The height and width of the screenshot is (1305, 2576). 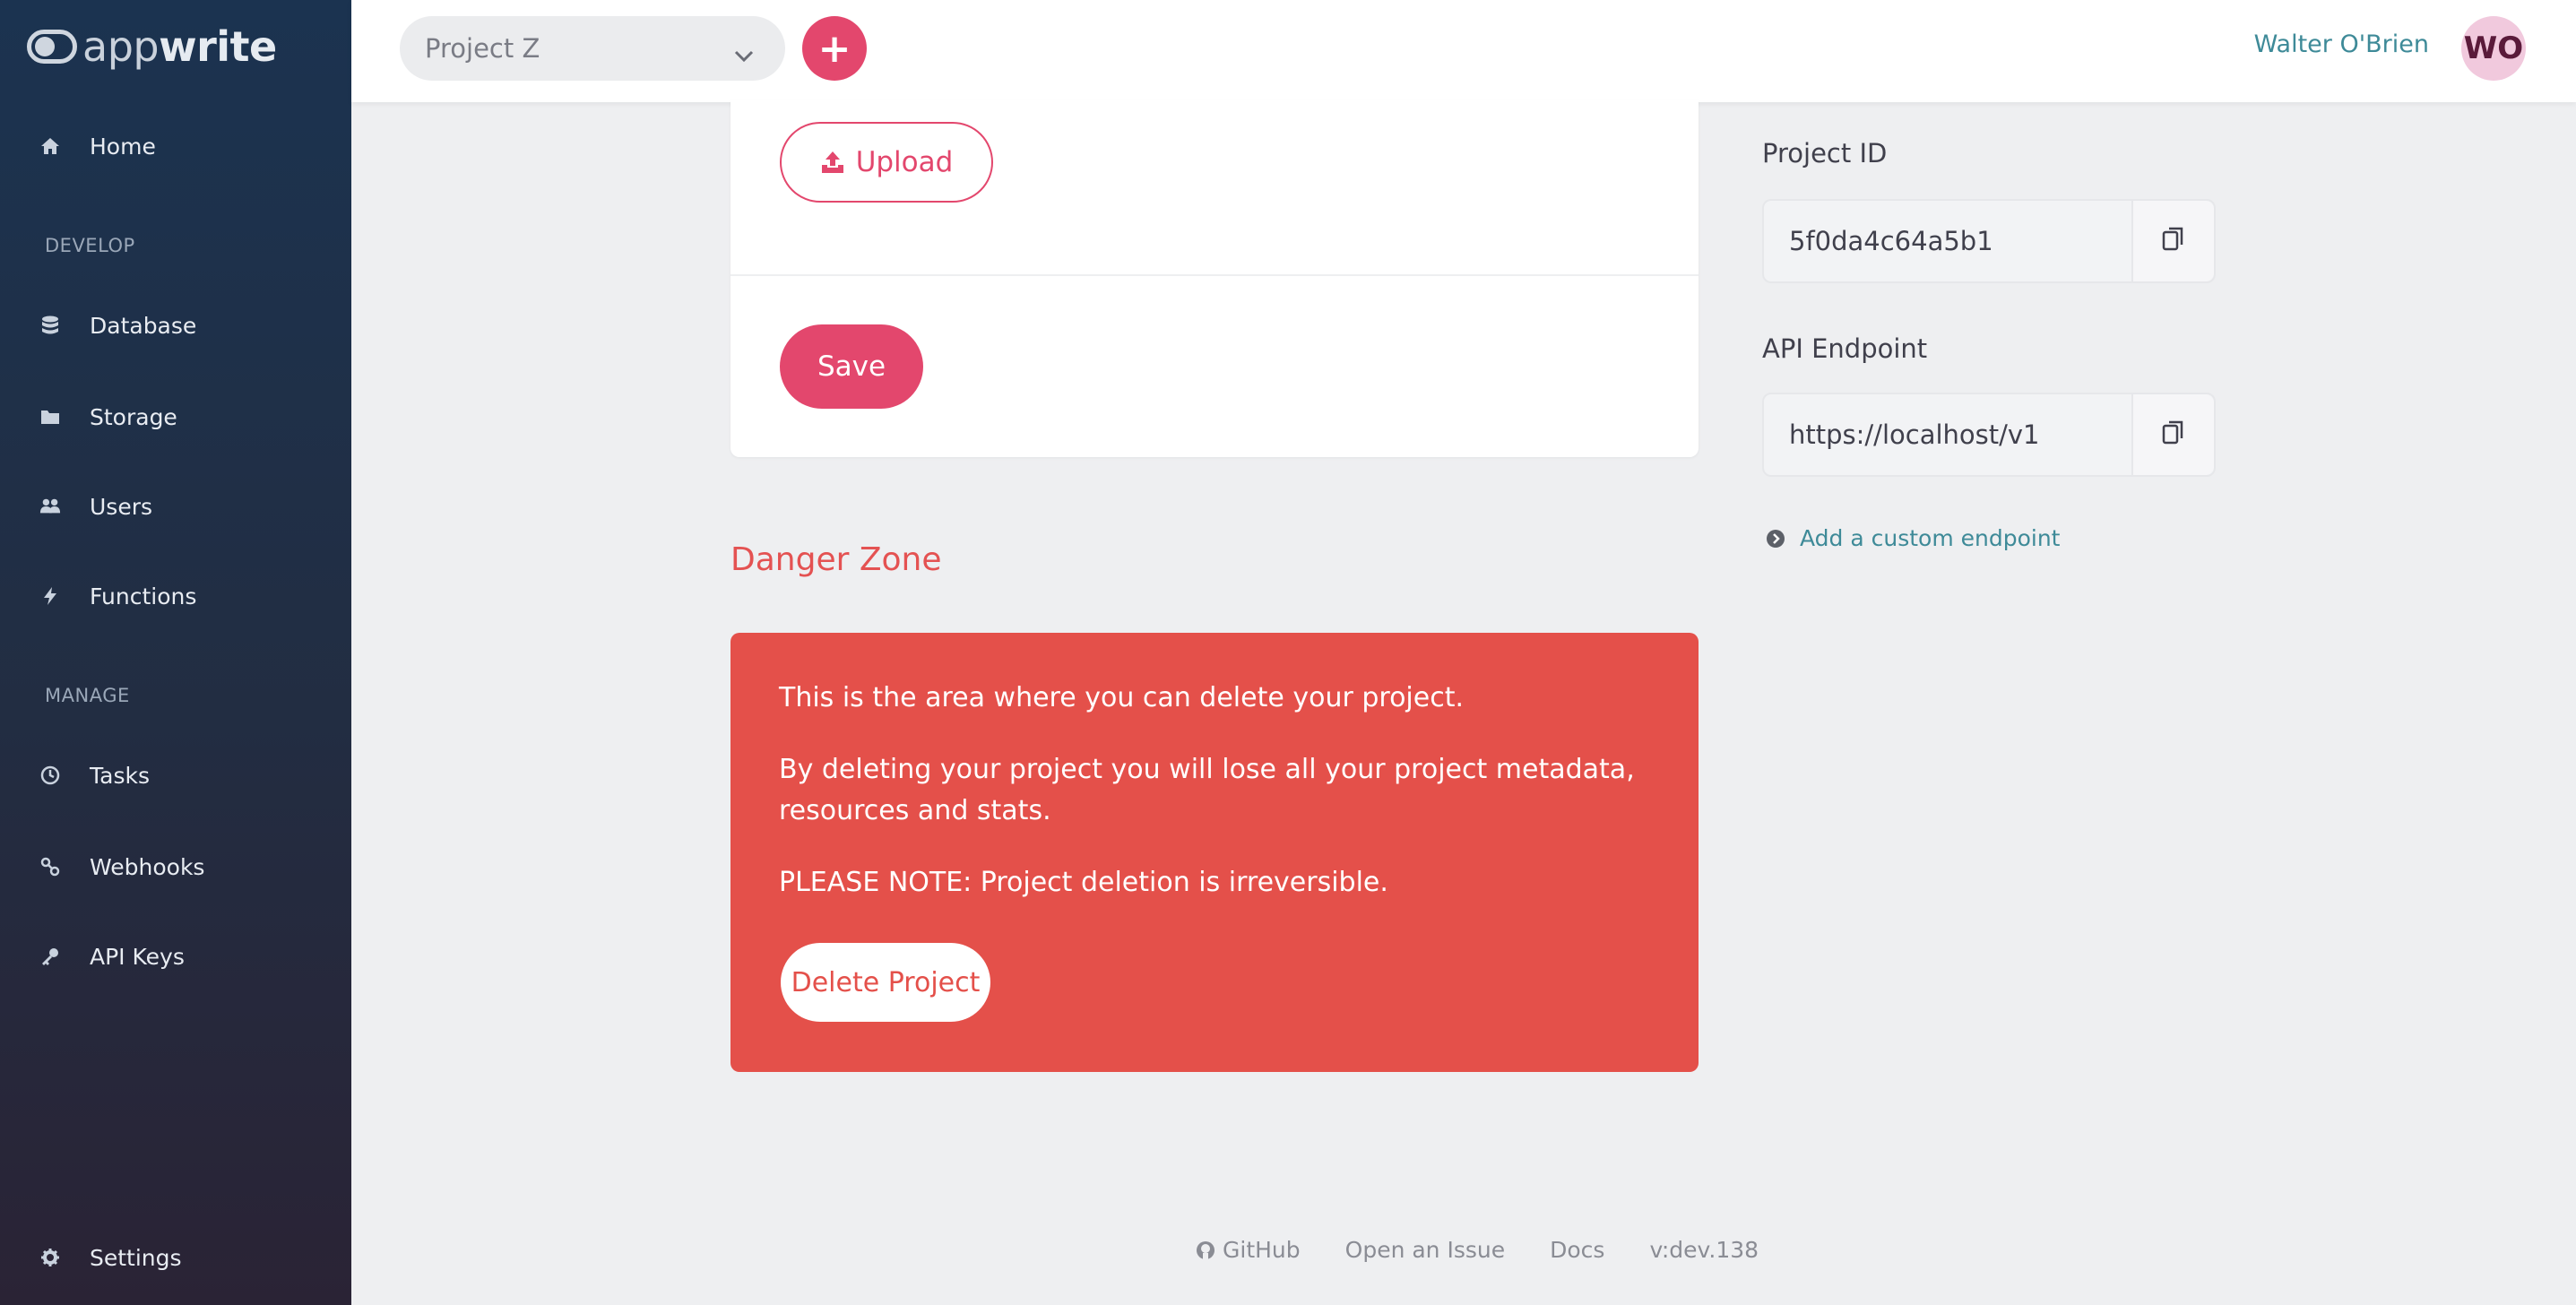 I want to click on card-divider, so click(x=1214, y=275).